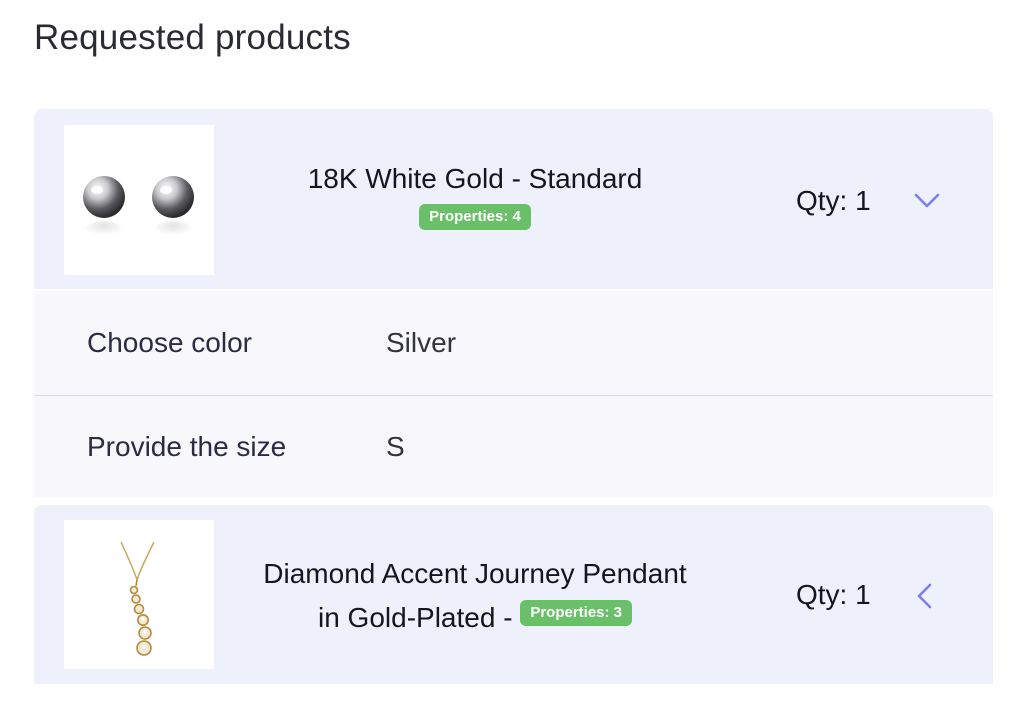 The width and height of the screenshot is (1024, 718). Describe the element at coordinates (138, 206) in the screenshot. I see `earrings-image` at that location.